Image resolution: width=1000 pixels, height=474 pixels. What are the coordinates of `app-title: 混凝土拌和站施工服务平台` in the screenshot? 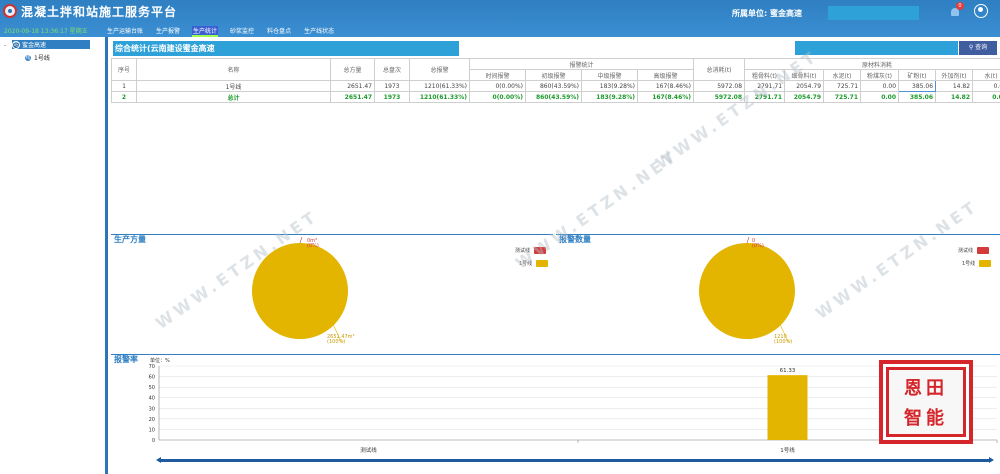 It's located at (99, 12).